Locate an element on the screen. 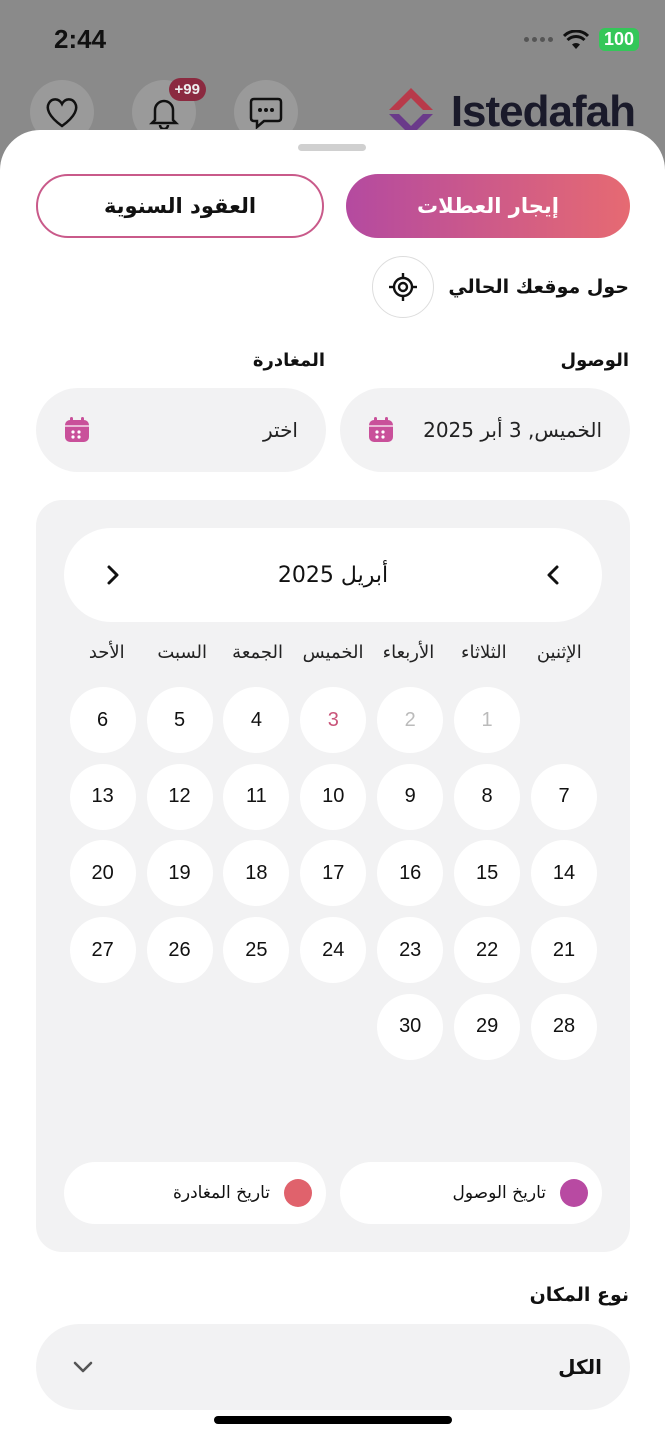 The width and height of the screenshot is (665, 1440). notification-badge: +99 is located at coordinates (187, 89).